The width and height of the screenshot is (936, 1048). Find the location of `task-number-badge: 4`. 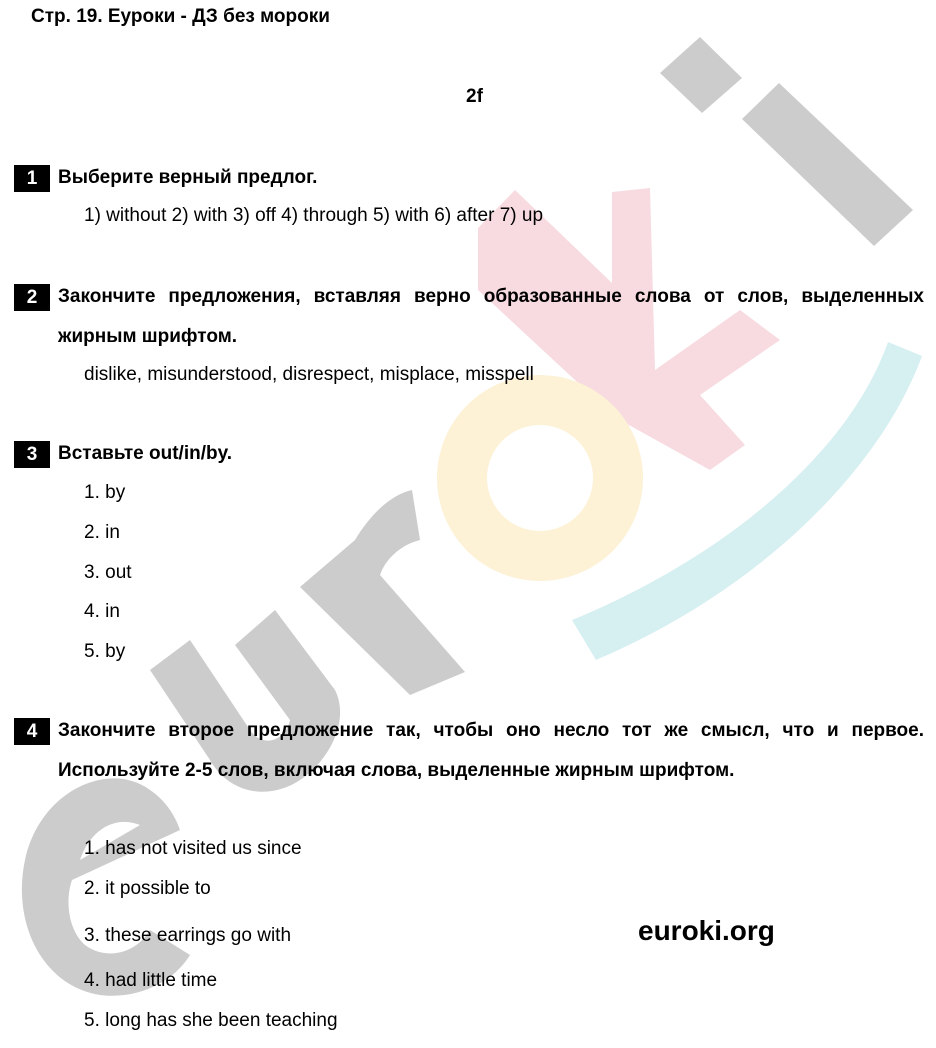

task-number-badge: 4 is located at coordinates (32, 731).